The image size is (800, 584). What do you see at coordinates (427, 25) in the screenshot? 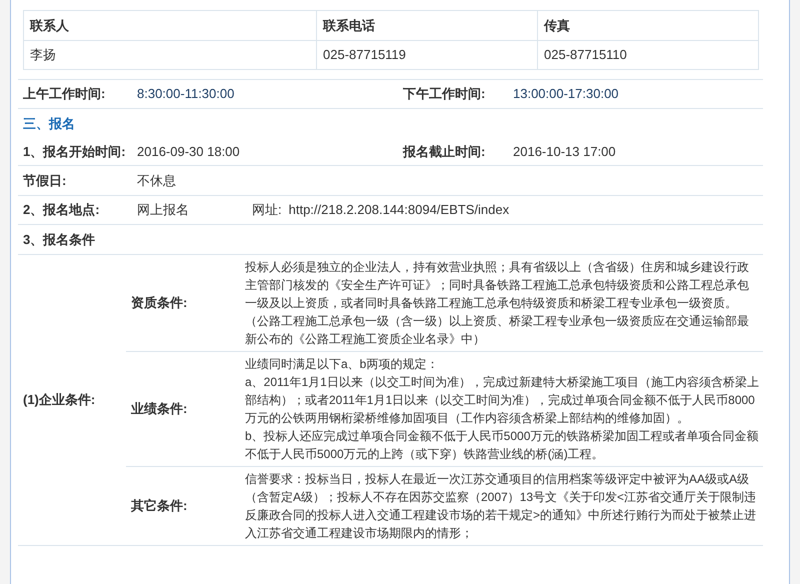
I see `column-header: 联系电话` at bounding box center [427, 25].